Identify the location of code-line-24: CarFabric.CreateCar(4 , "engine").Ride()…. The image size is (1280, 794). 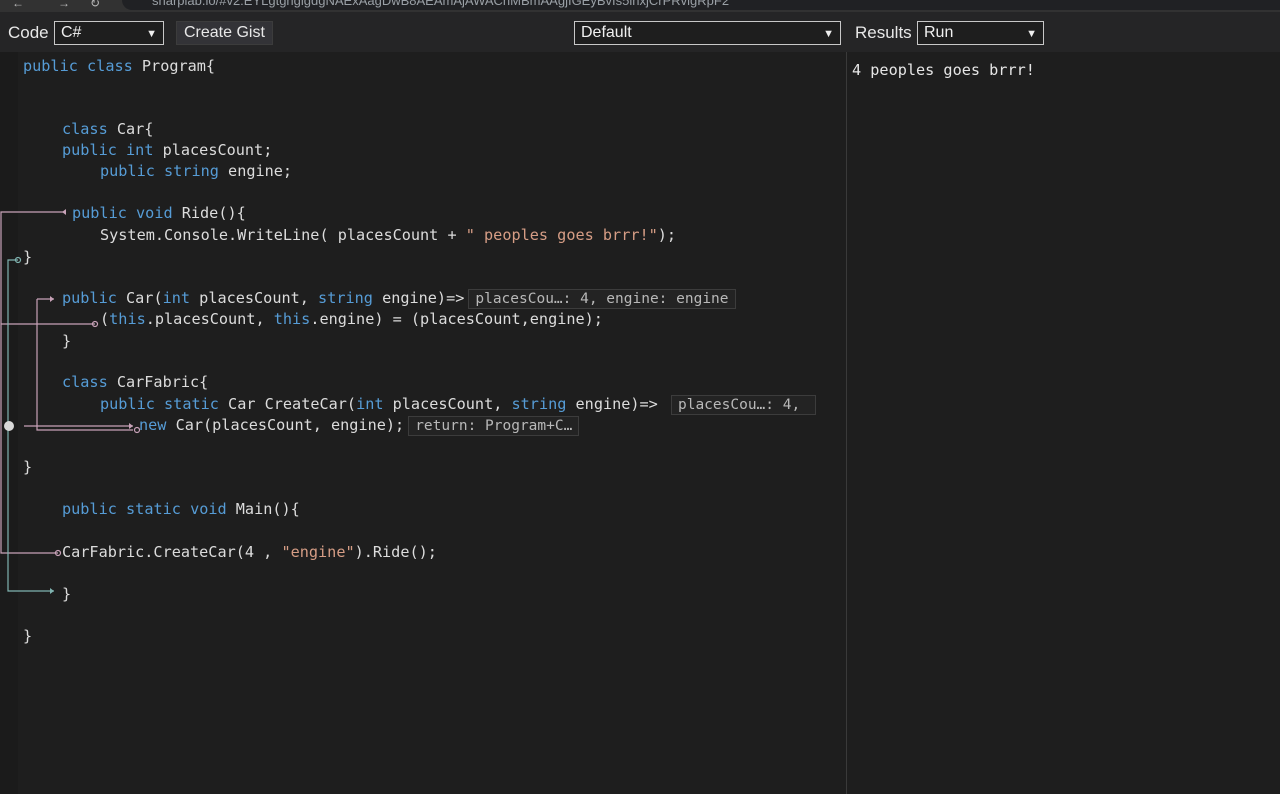
(249, 552).